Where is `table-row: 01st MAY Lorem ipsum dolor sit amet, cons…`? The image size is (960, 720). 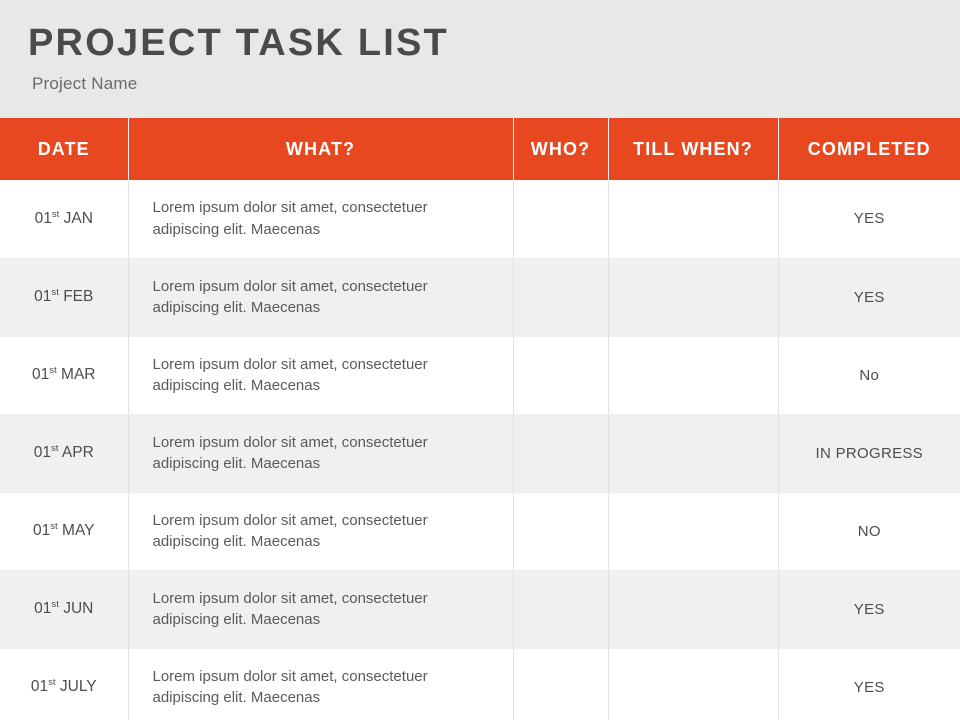
table-row: 01st MAY Lorem ipsum dolor sit amet, cons… is located at coordinates (480, 531).